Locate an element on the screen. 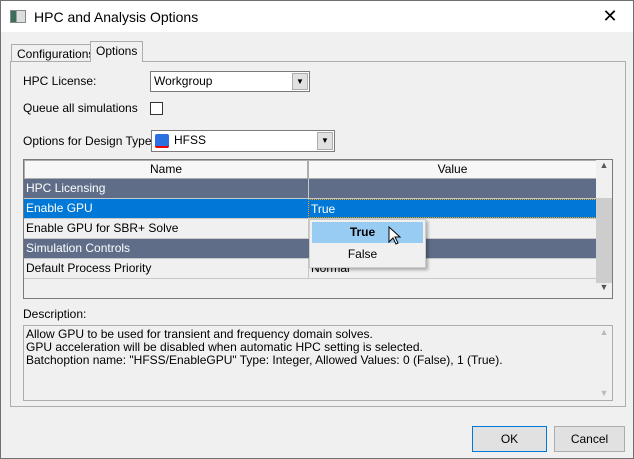  grid-scrollbar: ▲ ▼ is located at coordinates (604, 229).